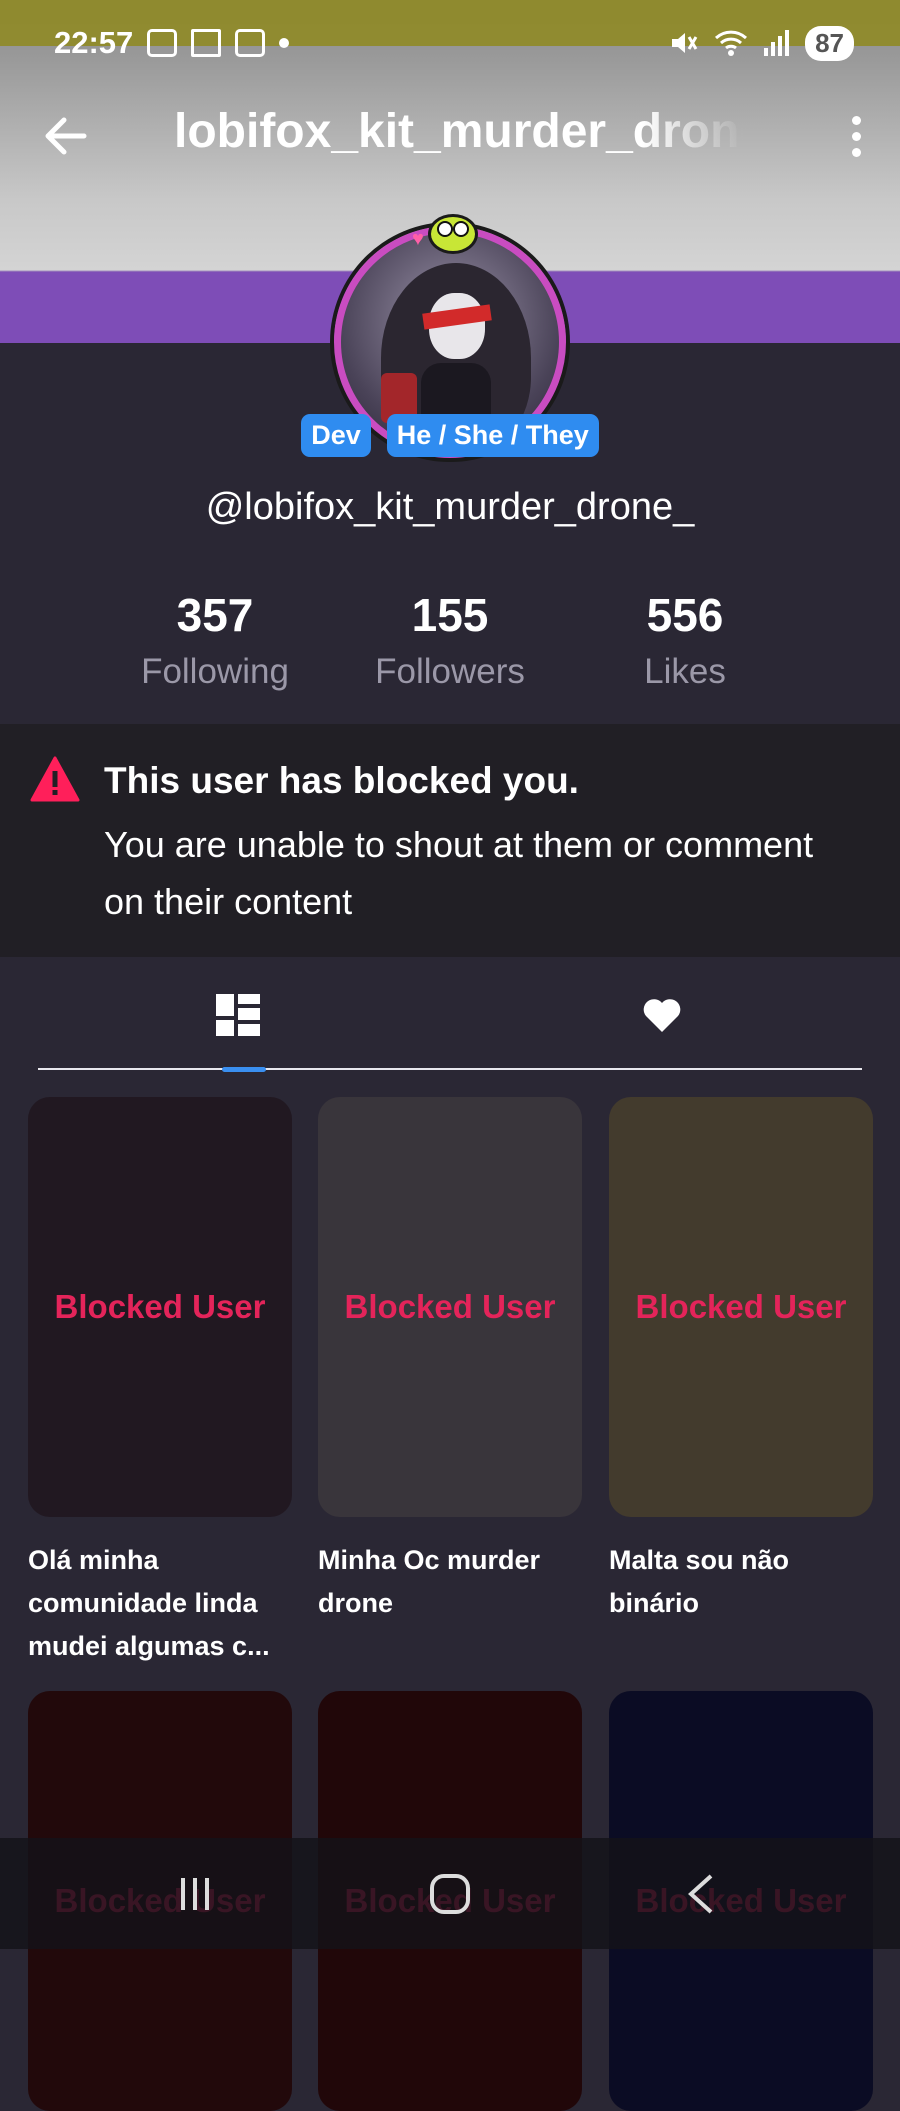 Image resolution: width=900 pixels, height=2111 pixels. Describe the element at coordinates (418, 239) in the screenshot. I see `heart-decoration-icon: ♥` at that location.